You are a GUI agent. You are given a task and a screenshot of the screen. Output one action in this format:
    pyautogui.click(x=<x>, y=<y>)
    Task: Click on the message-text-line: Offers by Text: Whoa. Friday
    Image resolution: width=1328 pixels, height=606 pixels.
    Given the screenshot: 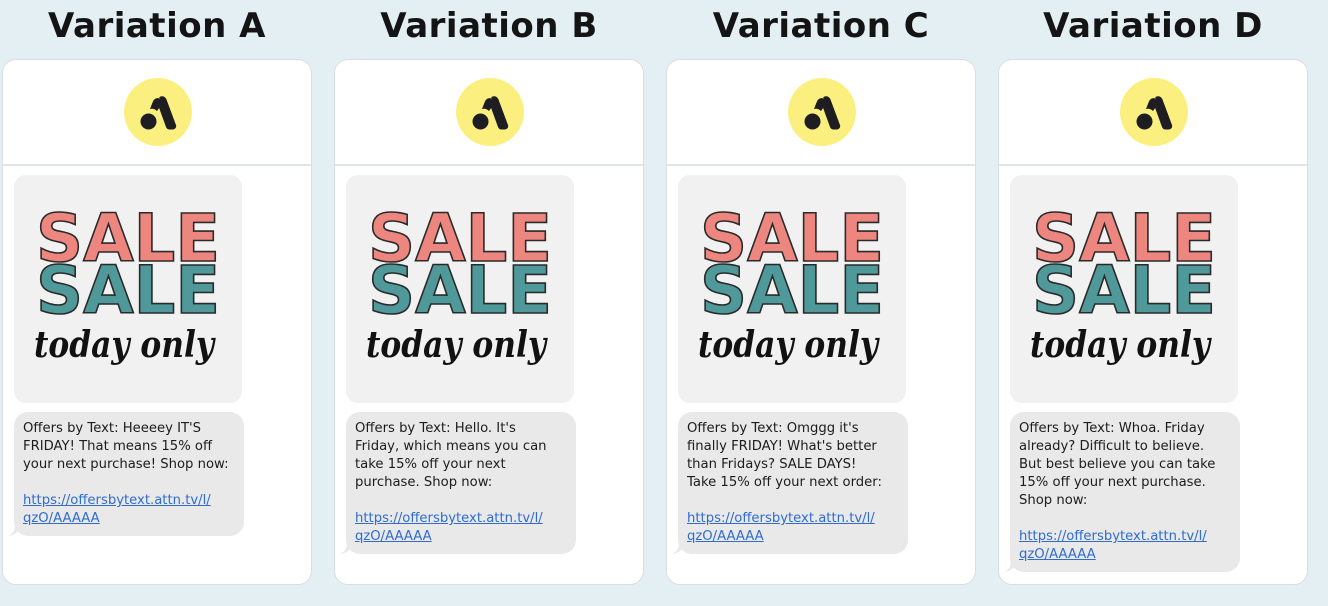 What is the action you would take?
    pyautogui.click(x=1112, y=428)
    